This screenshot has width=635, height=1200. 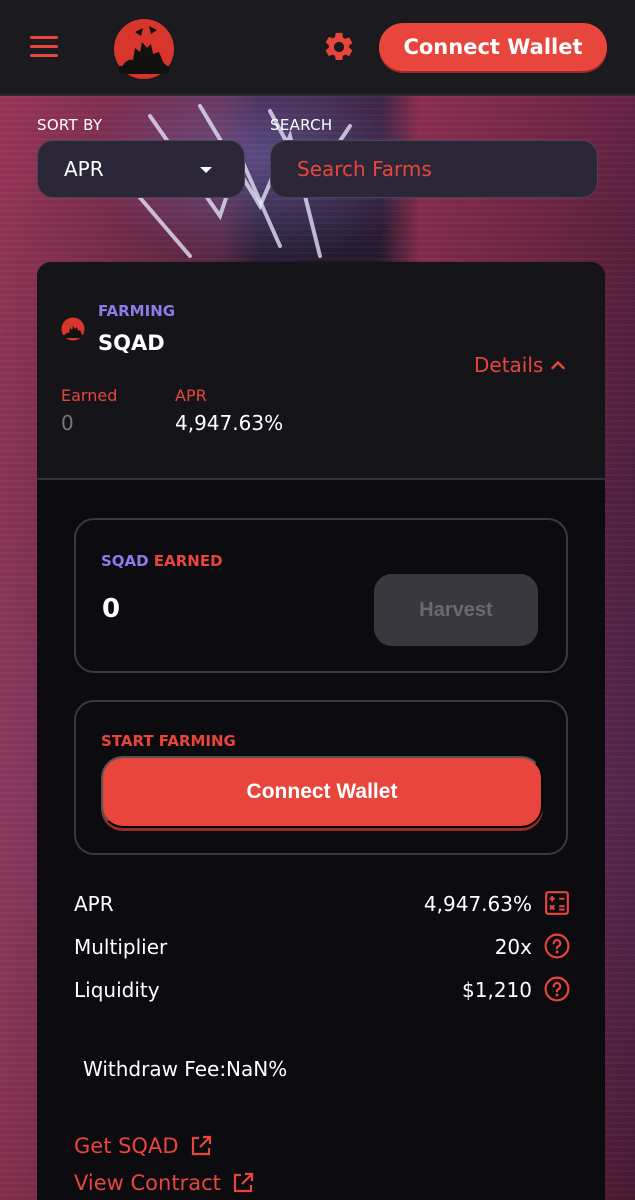 What do you see at coordinates (141, 169) in the screenshot?
I see `sort-select: APR` at bounding box center [141, 169].